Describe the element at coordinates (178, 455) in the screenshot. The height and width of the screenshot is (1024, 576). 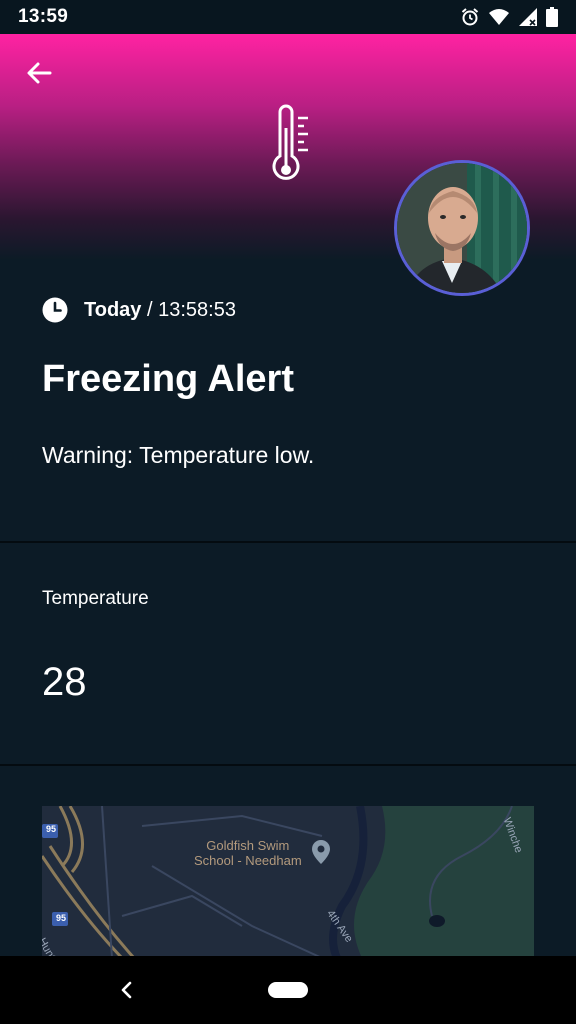
I see `alert-message: Warning: Temperature low.` at that location.